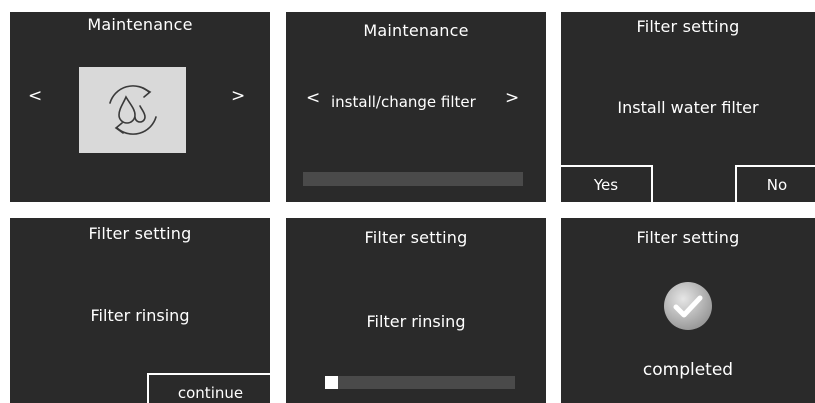 The width and height of the screenshot is (815, 403). I want to click on progress-fill, so click(332, 382).